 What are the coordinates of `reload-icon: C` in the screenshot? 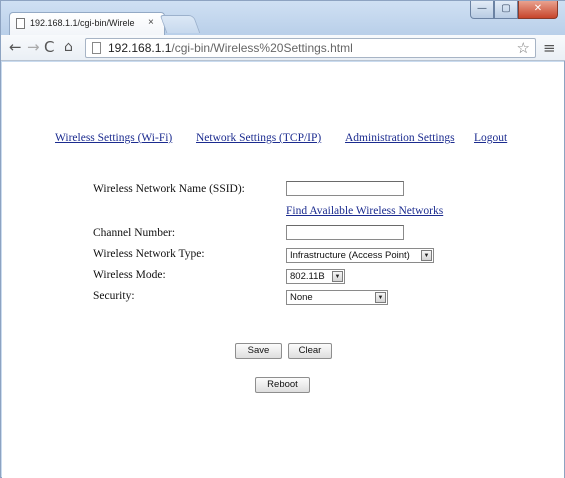 It's located at (49, 47).